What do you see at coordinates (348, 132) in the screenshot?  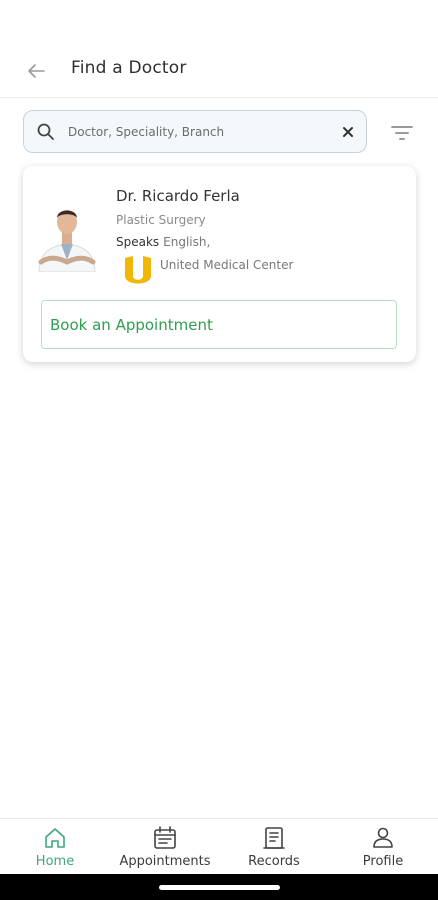 I see `close-icon` at bounding box center [348, 132].